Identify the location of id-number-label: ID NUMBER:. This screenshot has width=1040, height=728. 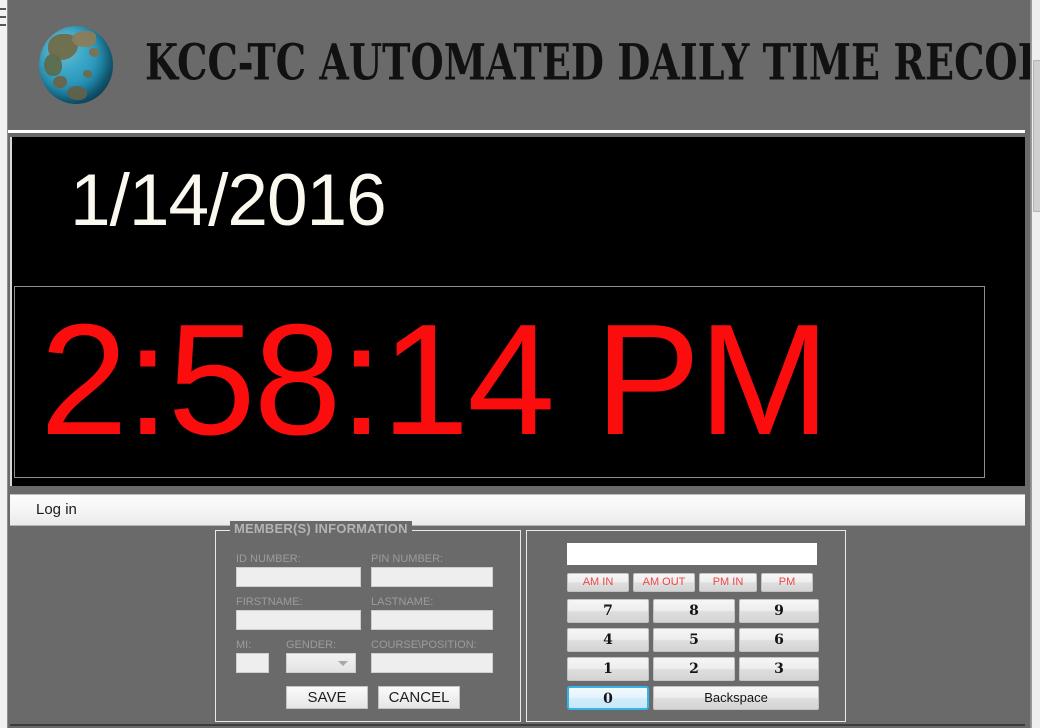
(268, 559).